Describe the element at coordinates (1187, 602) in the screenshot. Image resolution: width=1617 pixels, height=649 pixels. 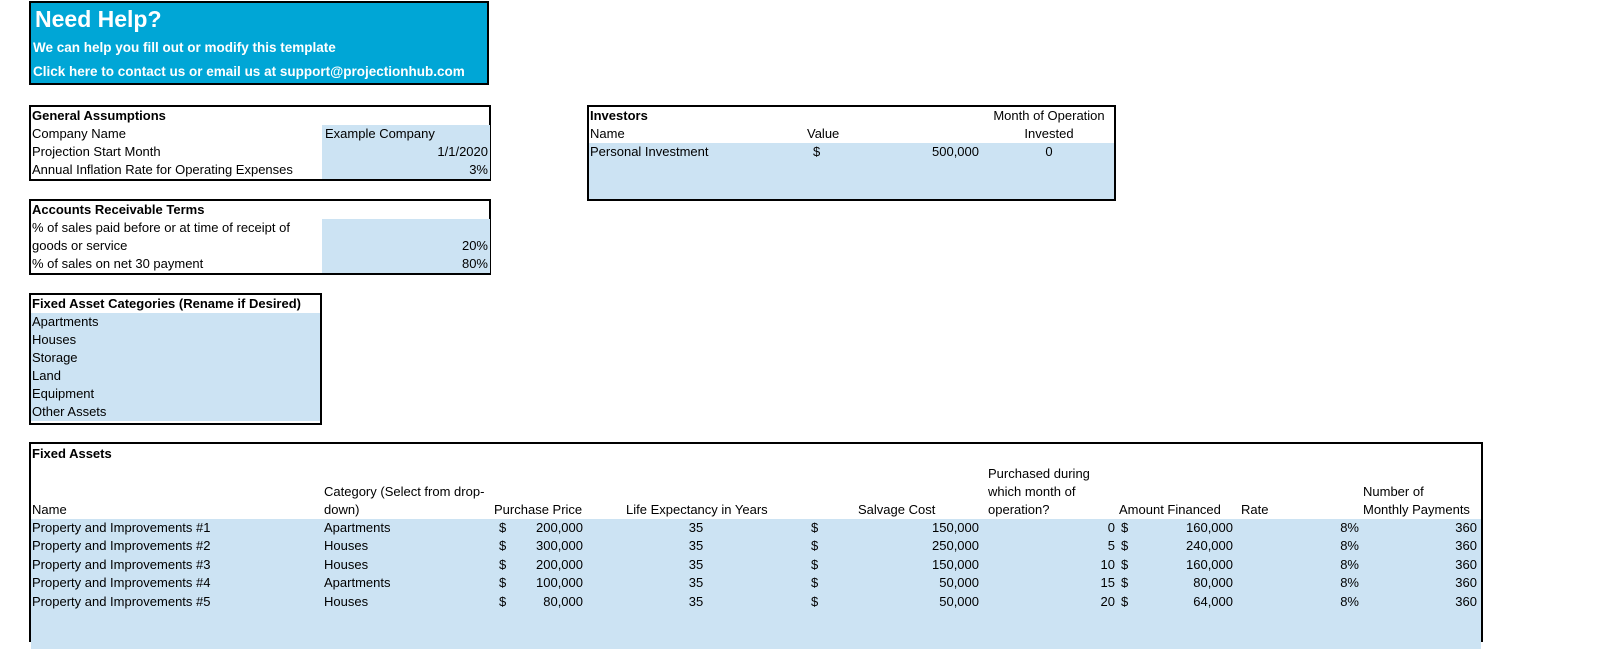
I see `fa-financed-cell: 64,000` at that location.